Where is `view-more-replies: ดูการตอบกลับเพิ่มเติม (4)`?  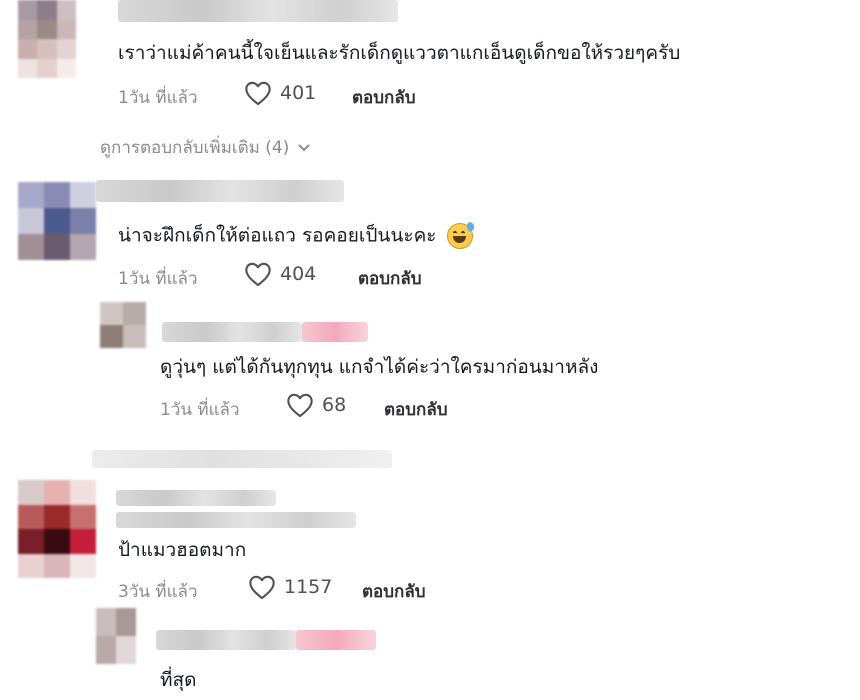 view-more-replies: ดูการตอบกลับเพิ่มเติม (4) is located at coordinates (205, 147).